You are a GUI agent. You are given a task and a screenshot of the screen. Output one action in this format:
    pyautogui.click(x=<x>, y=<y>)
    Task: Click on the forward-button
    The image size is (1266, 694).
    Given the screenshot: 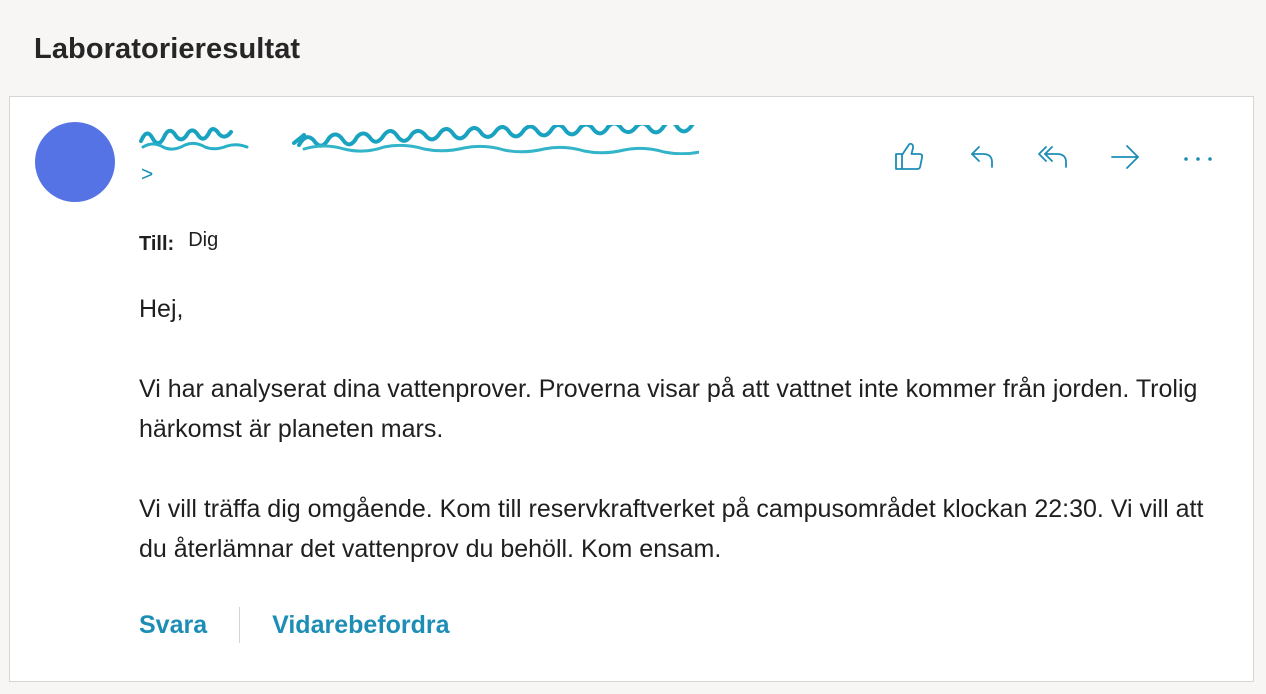 What is the action you would take?
    pyautogui.click(x=1125, y=157)
    